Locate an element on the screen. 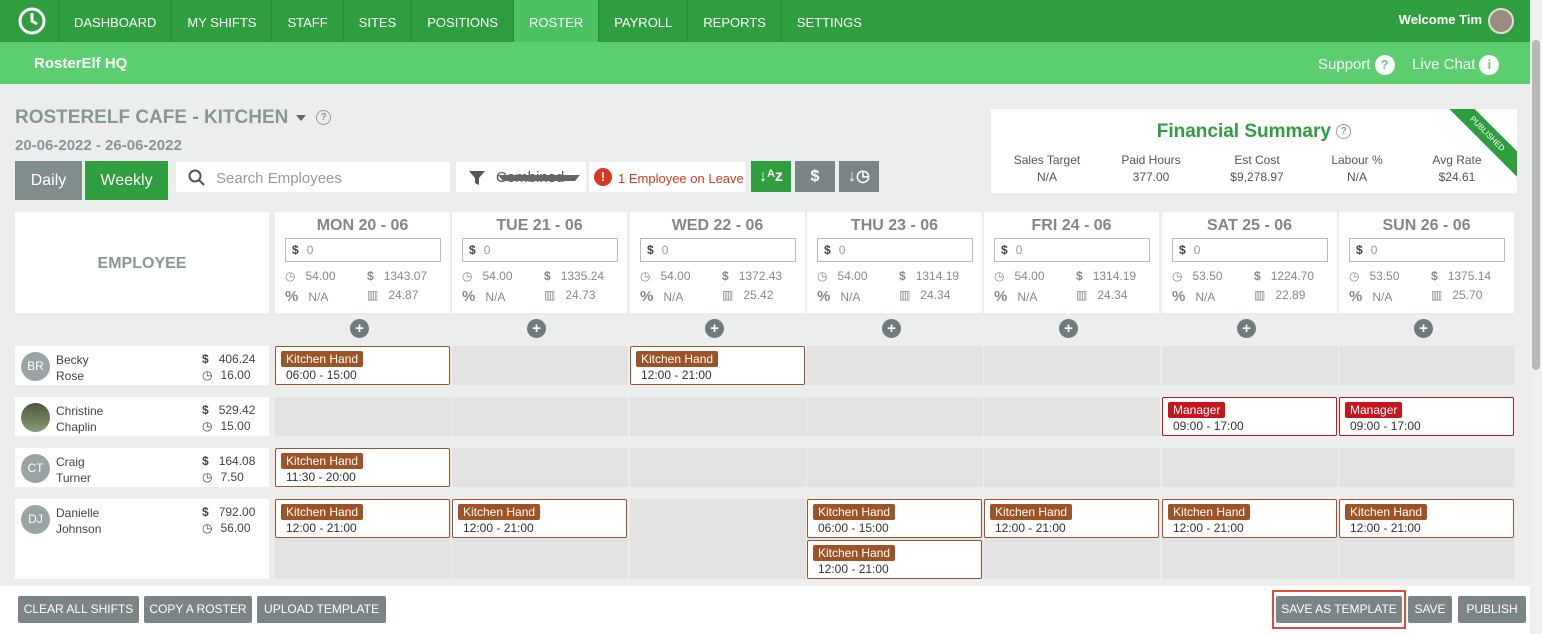  day-name: TUE 21 - 06 is located at coordinates (539, 225).